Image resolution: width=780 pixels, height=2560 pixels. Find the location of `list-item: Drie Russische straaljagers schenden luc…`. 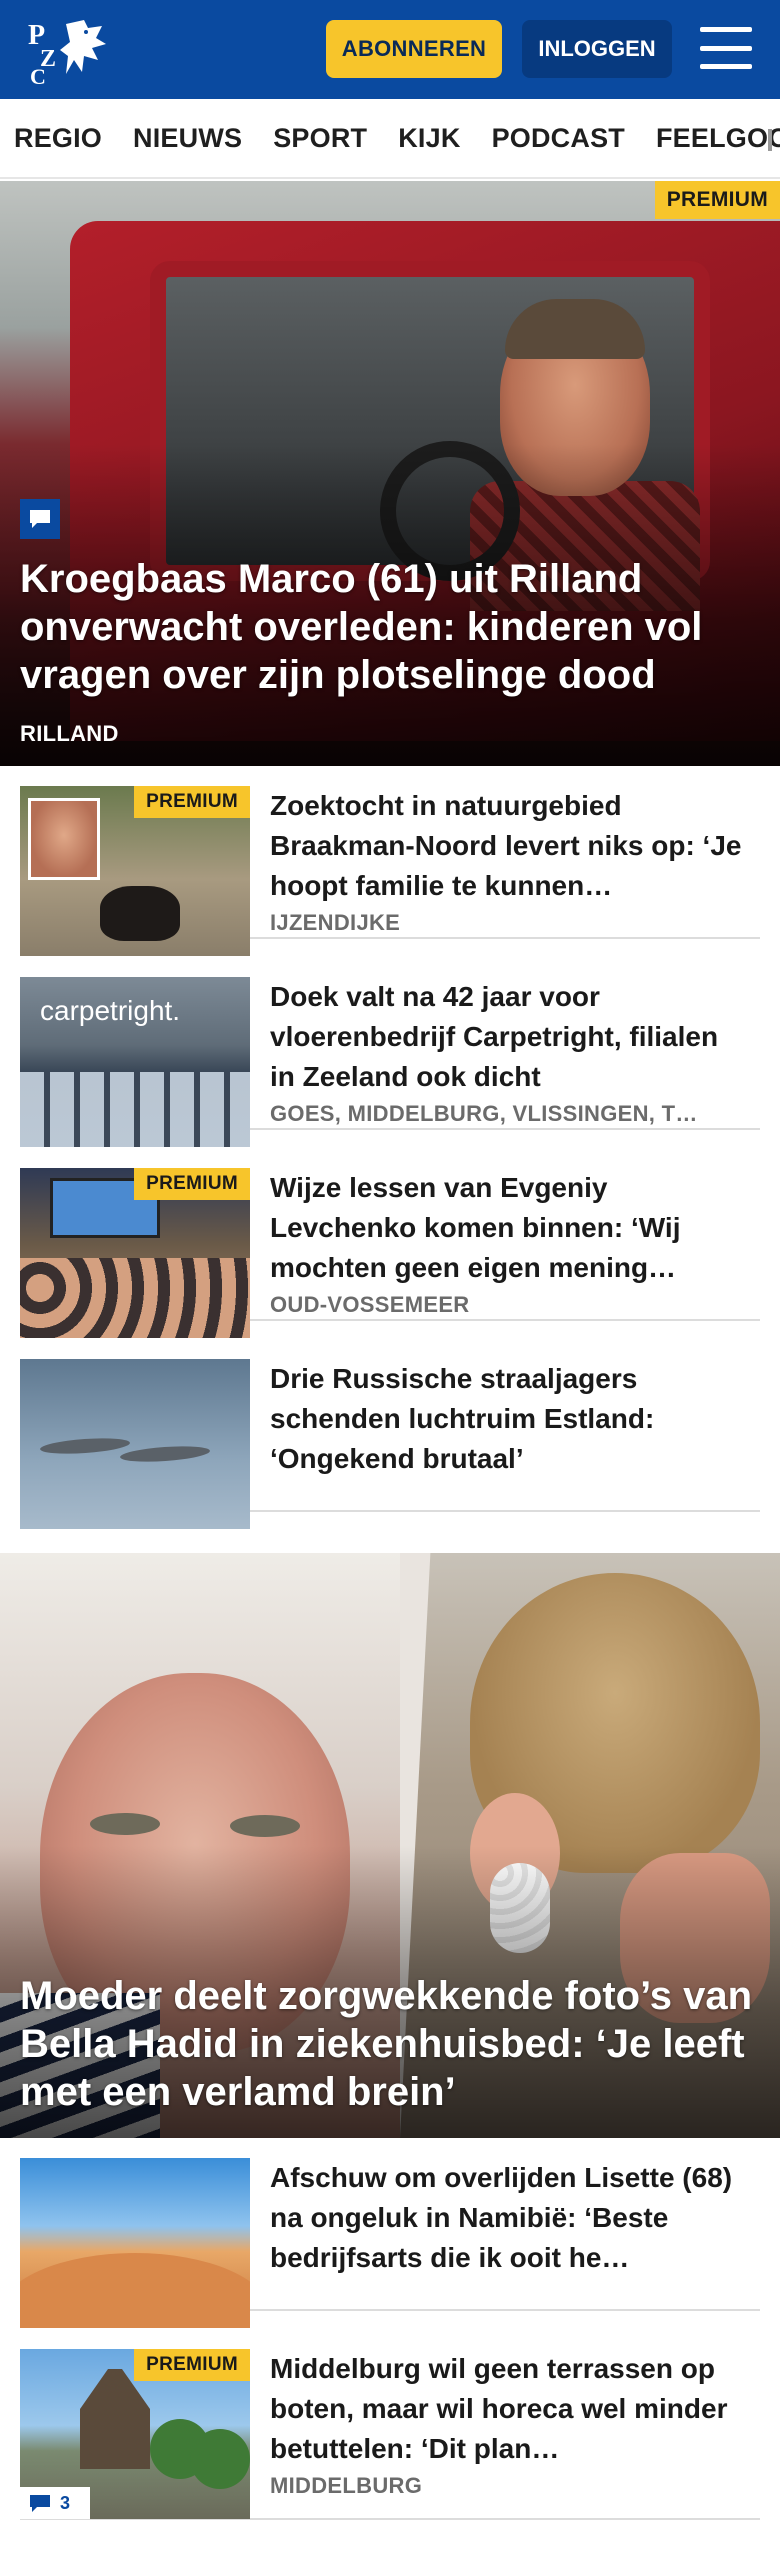

list-item: Drie Russische straaljagers schenden luc… is located at coordinates (390, 1434).